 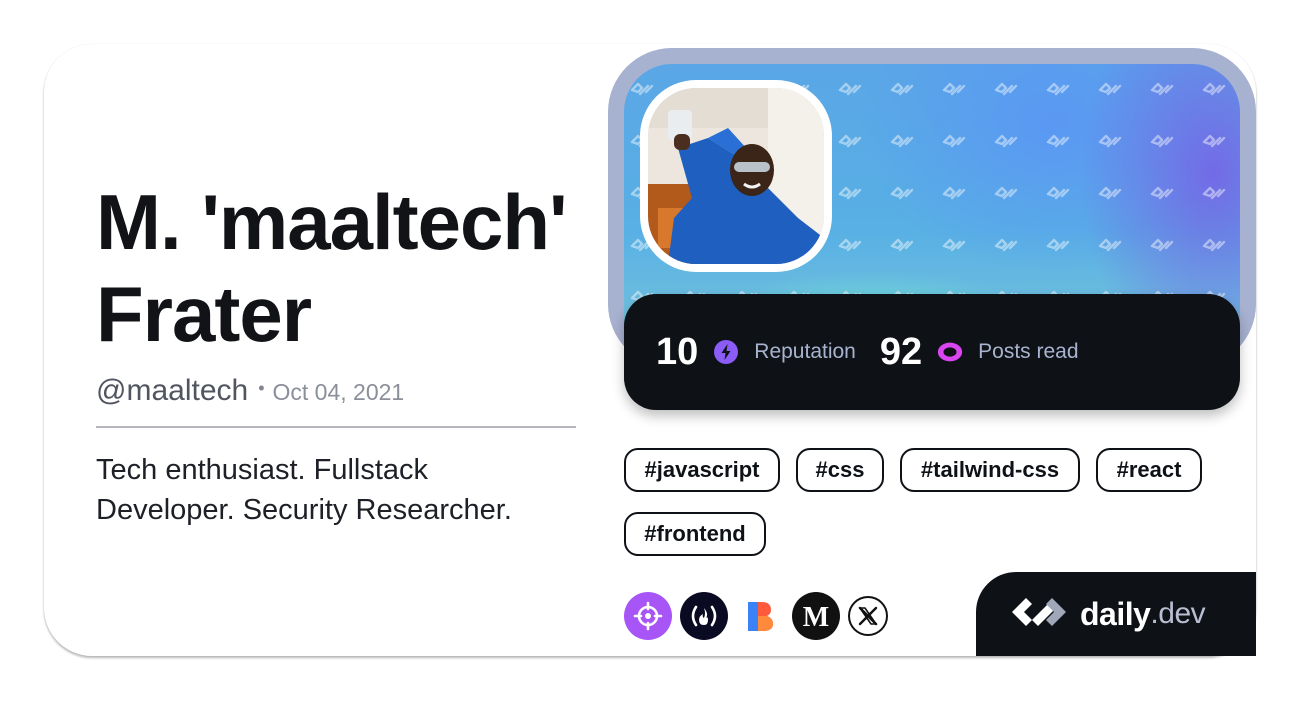 I want to click on joined-date: Oct 04, 2021, so click(x=338, y=392).